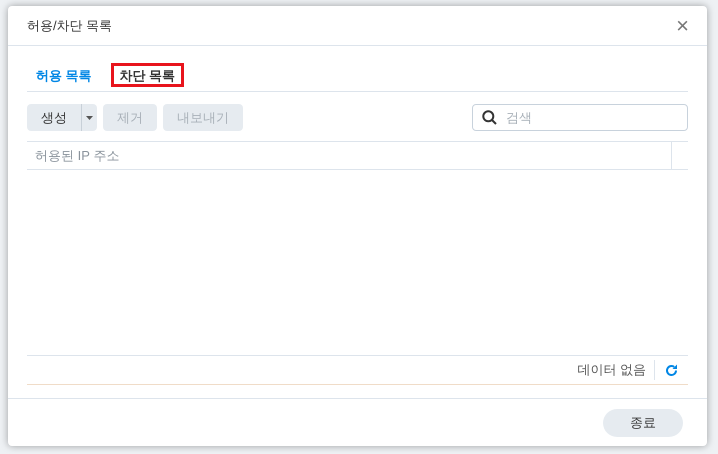 This screenshot has height=454, width=718. Describe the element at coordinates (489, 117) in the screenshot. I see `search-icon` at that location.